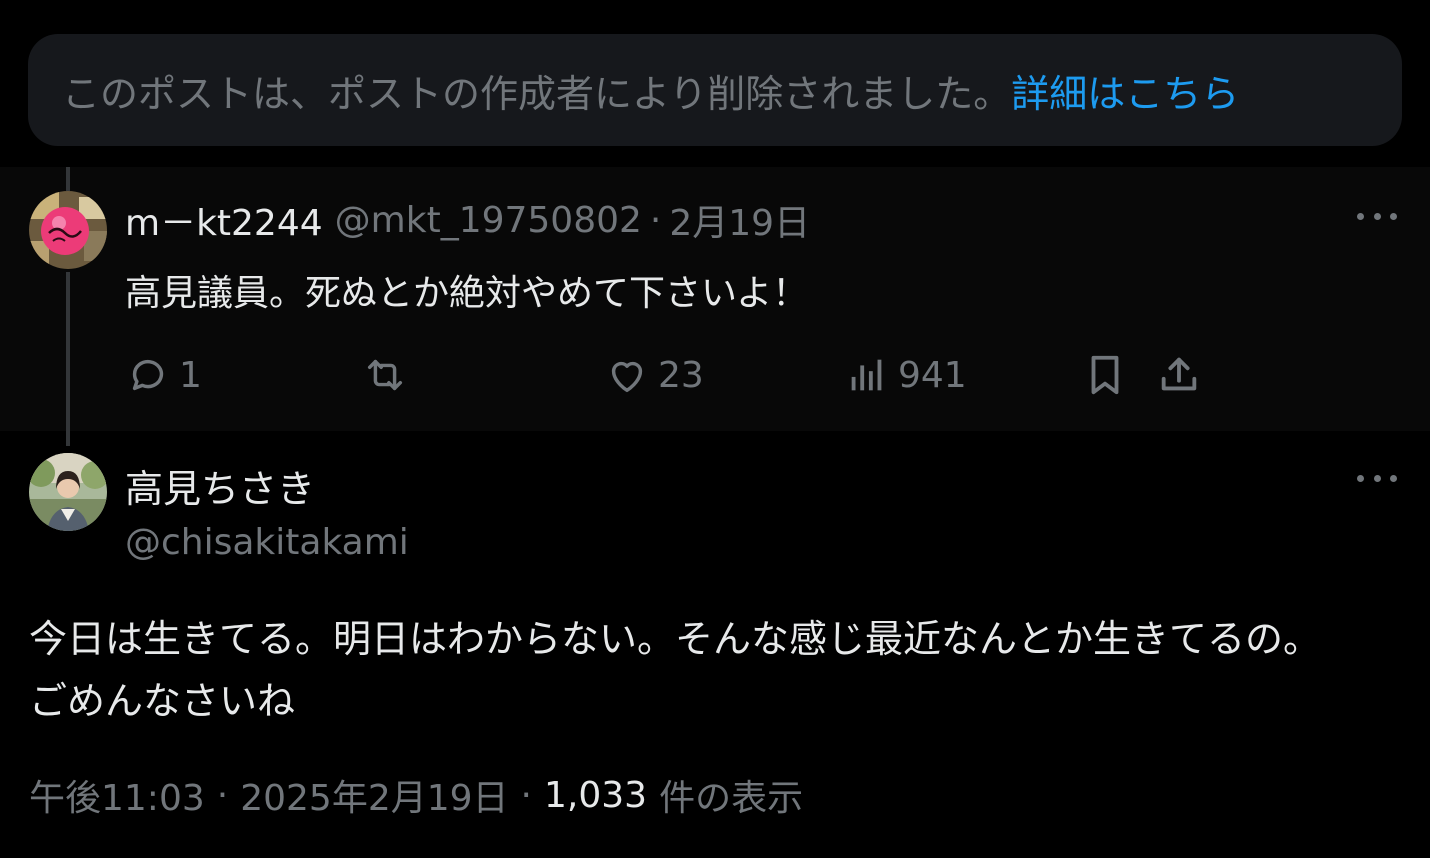 This screenshot has height=858, width=1430. I want to click on reply-author-name: m－kt2244, so click(224, 220).